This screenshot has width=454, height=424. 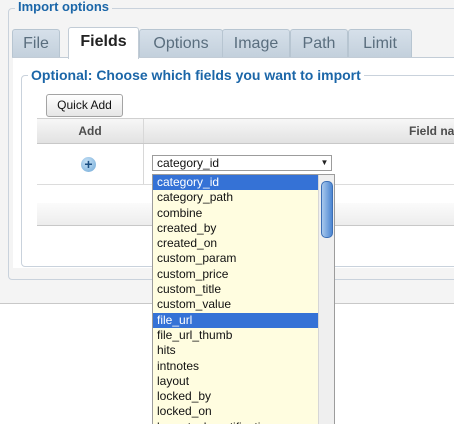 I want to click on tab-file: File, so click(x=36, y=43).